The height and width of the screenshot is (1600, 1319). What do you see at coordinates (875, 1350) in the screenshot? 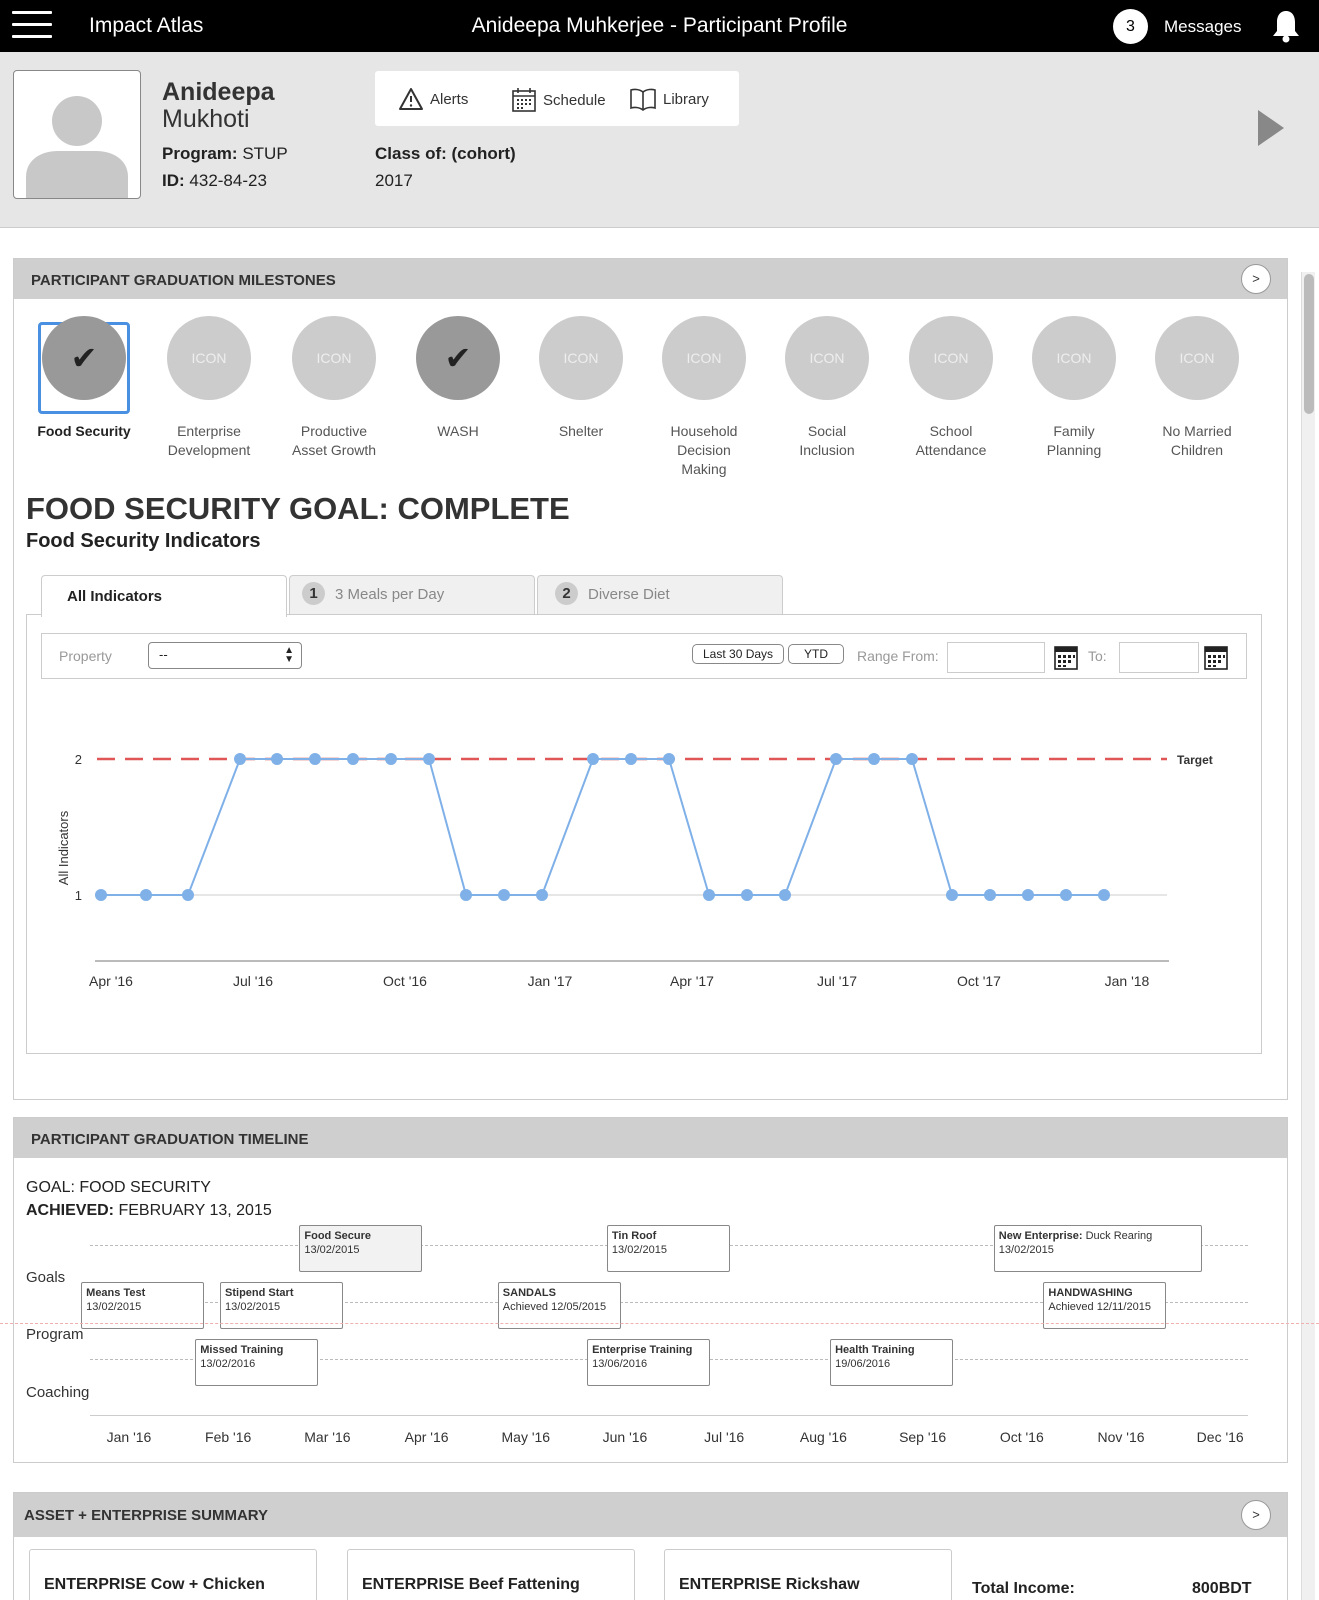
I see `event-title: Health Training` at bounding box center [875, 1350].